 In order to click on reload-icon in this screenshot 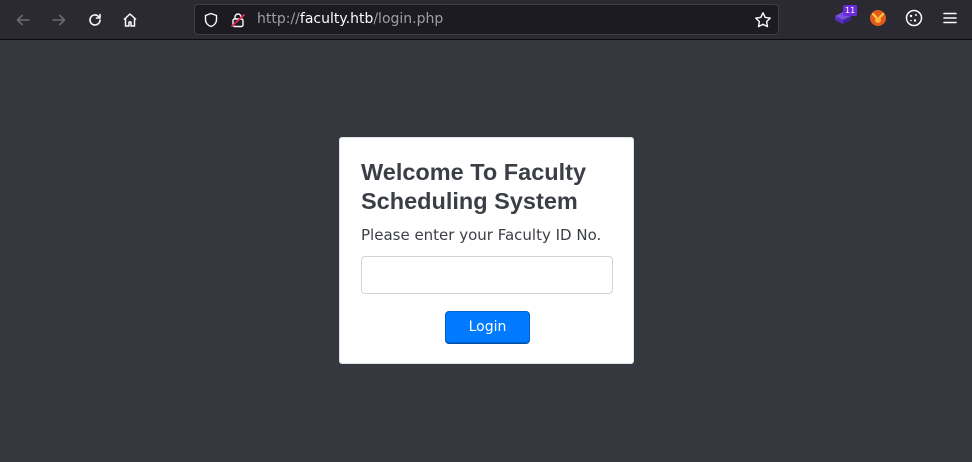, I will do `click(95, 19)`.